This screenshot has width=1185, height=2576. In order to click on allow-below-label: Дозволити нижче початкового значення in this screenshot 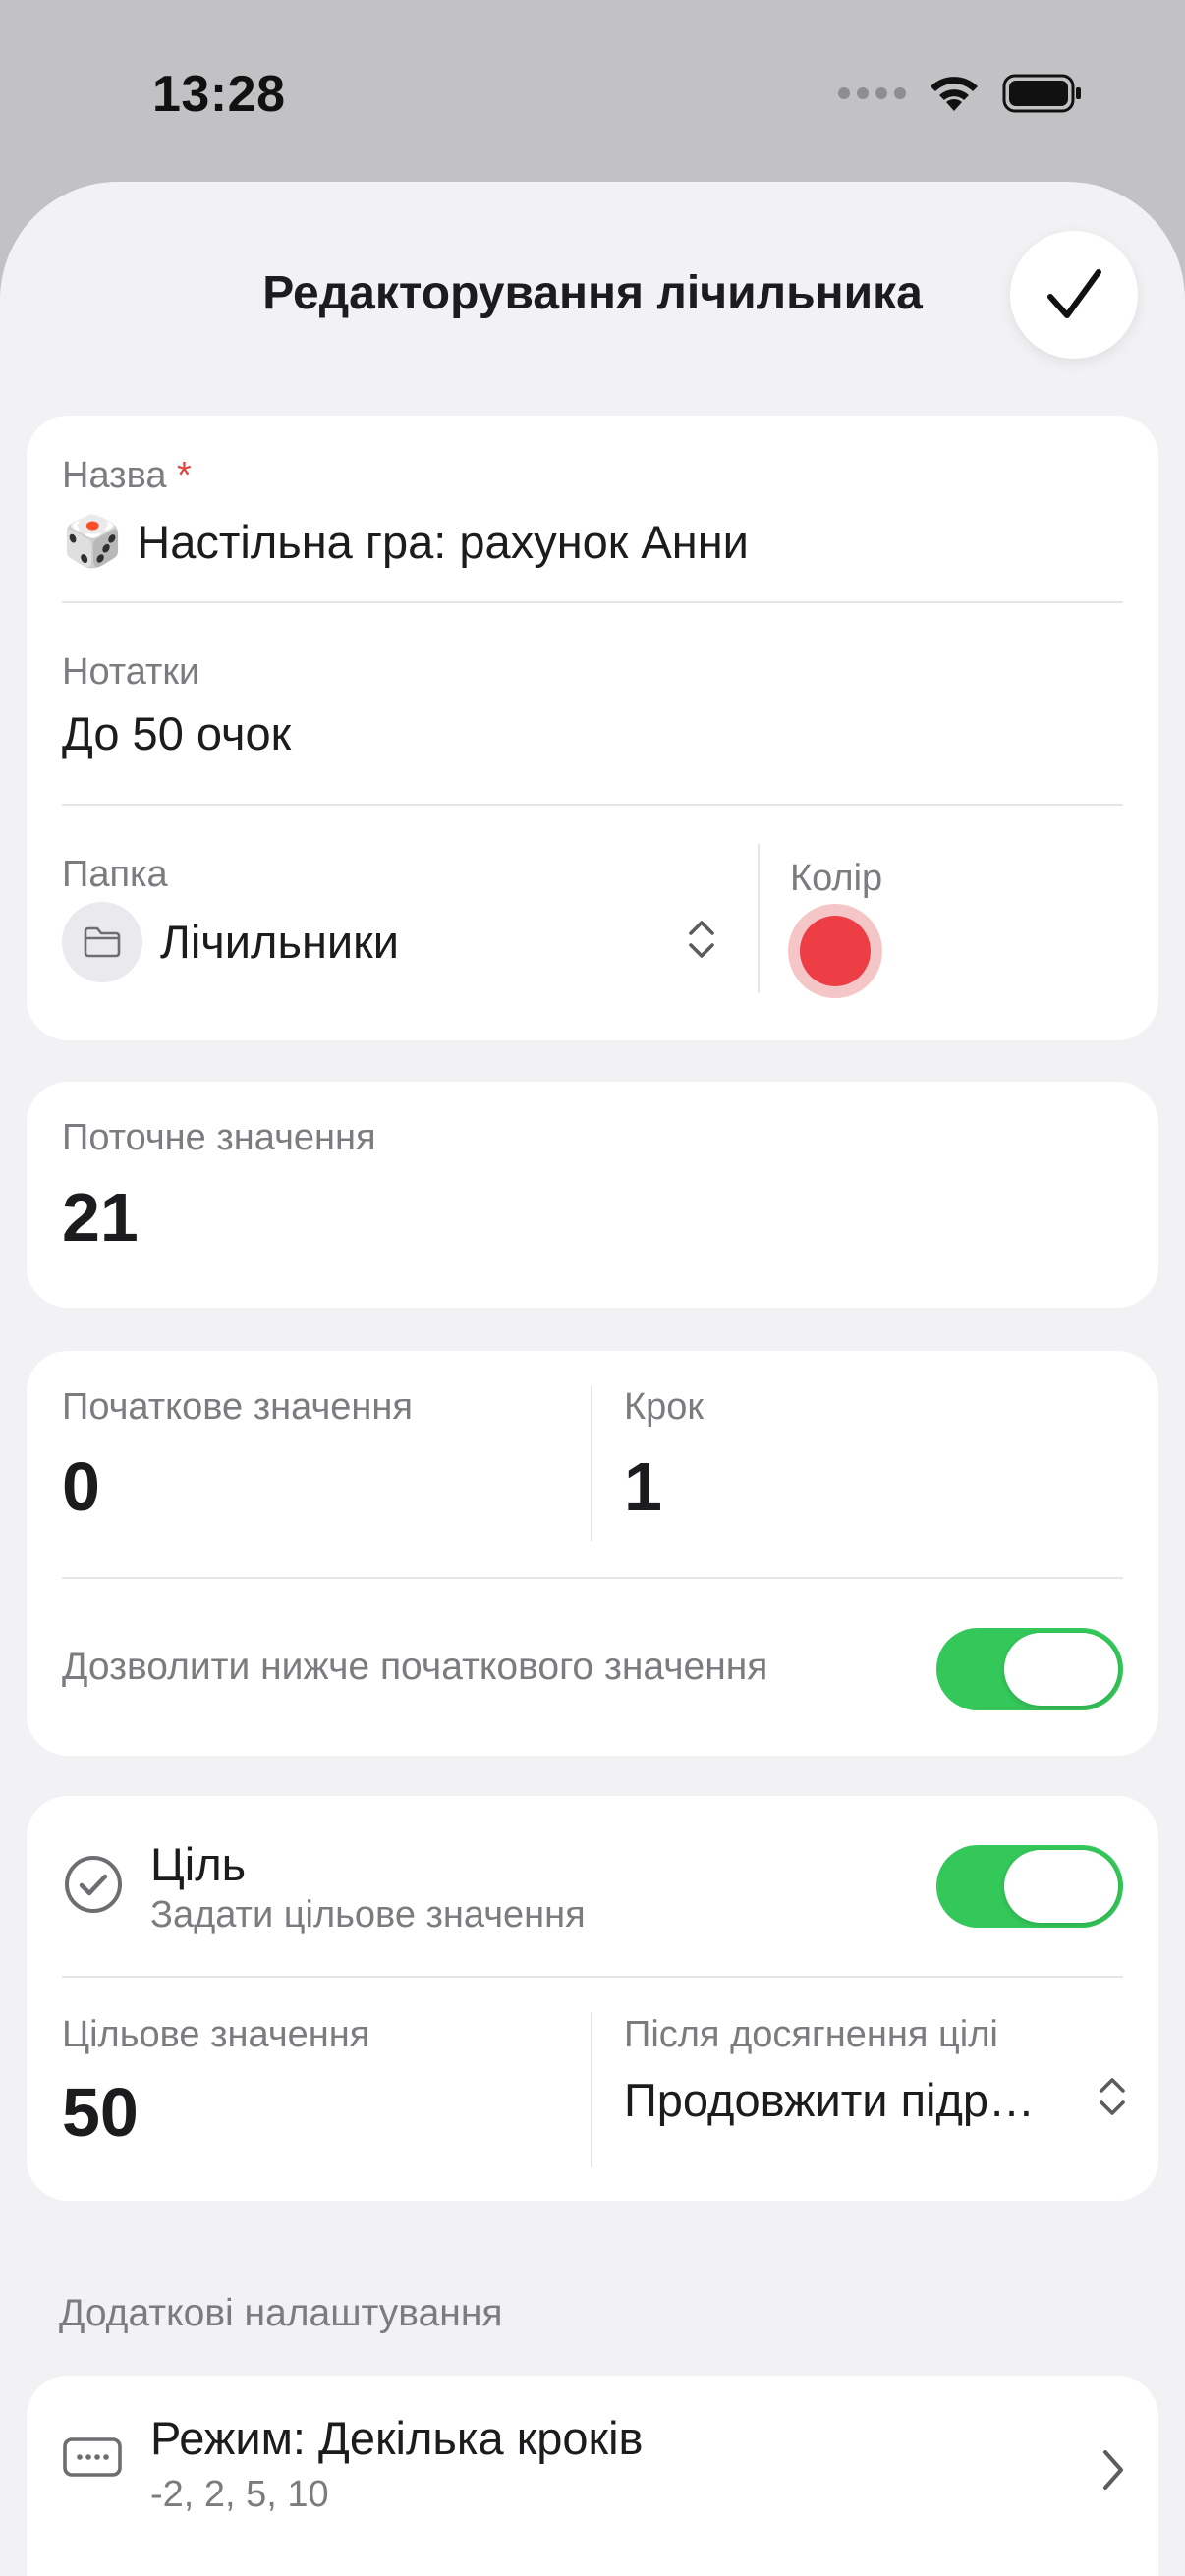, I will do `click(415, 1667)`.